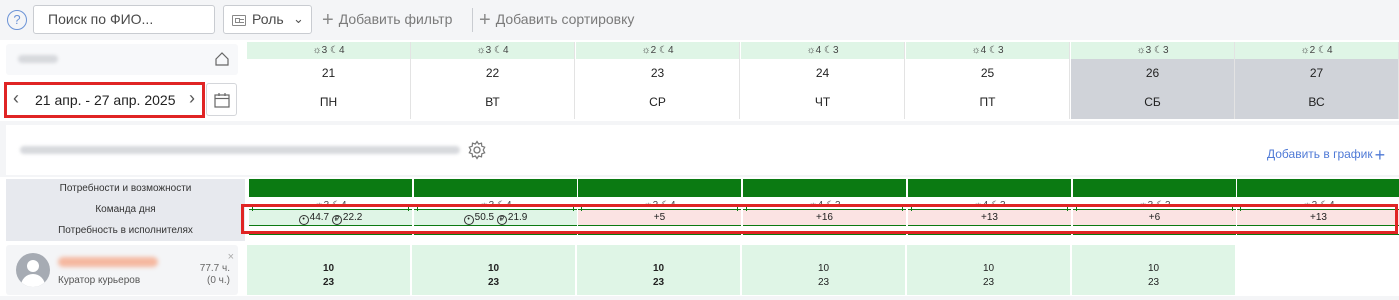 This screenshot has width=1399, height=300. Describe the element at coordinates (239, 20) in the screenshot. I see `id-card-icon` at that location.